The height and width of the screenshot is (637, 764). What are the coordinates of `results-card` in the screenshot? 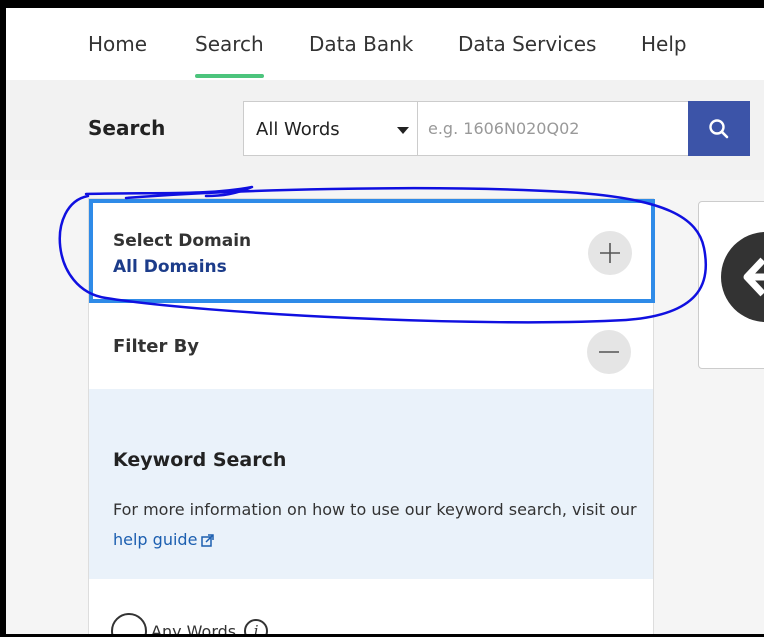 It's located at (731, 285).